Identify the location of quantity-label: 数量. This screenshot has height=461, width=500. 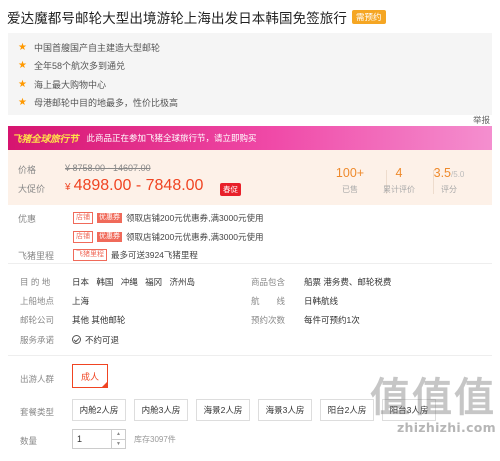
(29, 441).